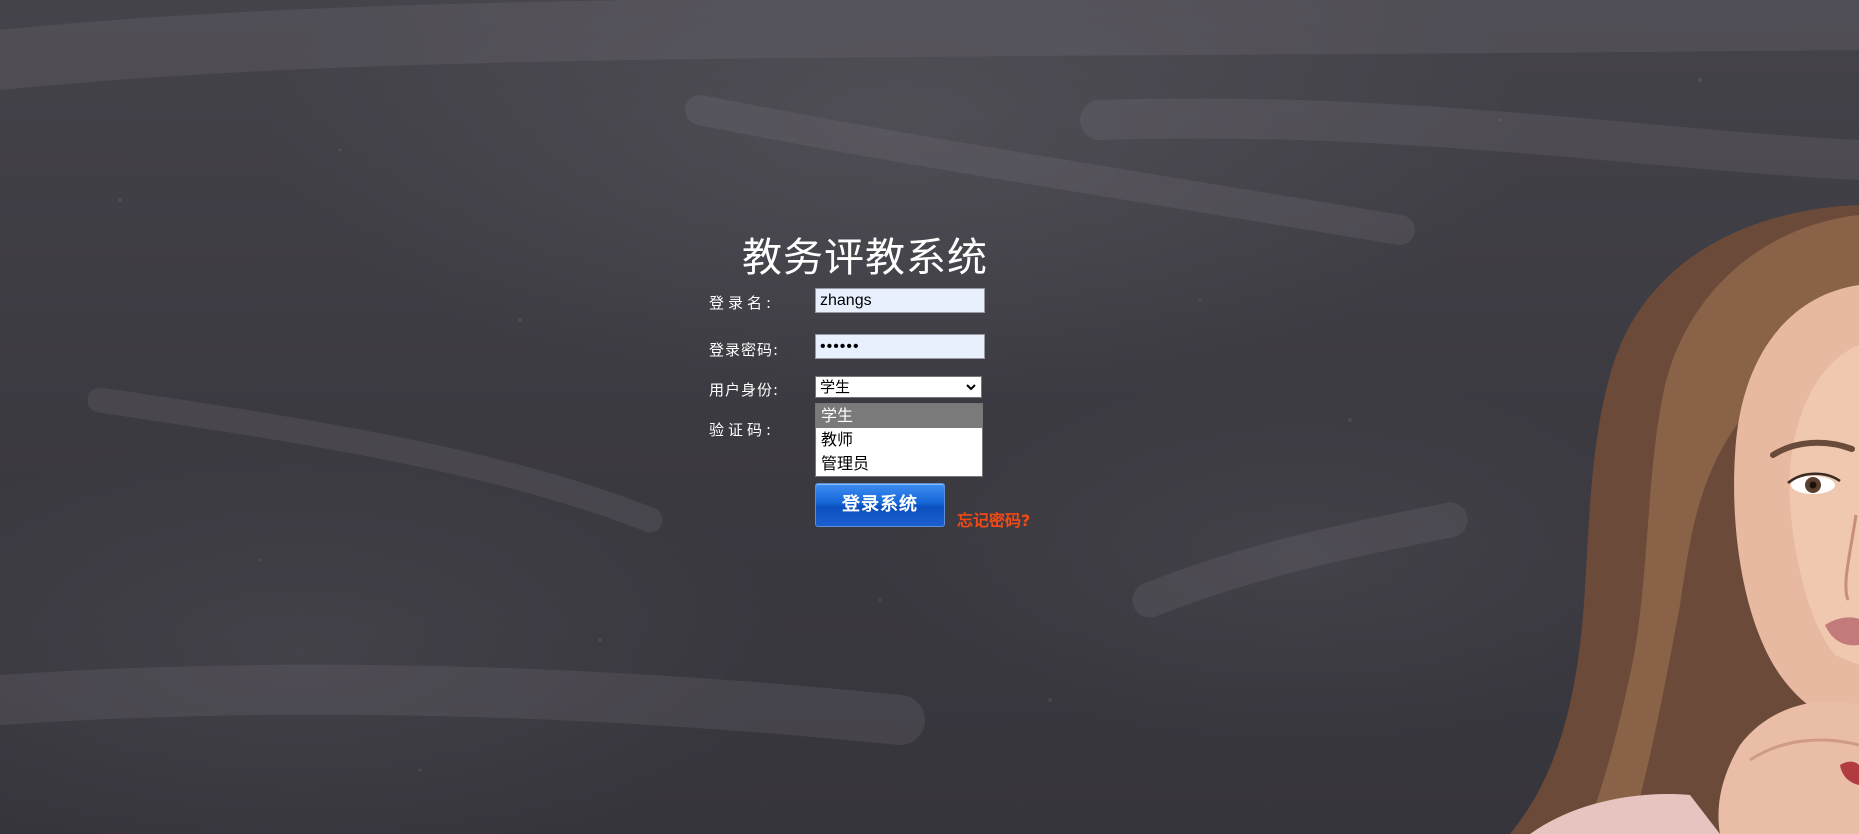 The image size is (1859, 834). What do you see at coordinates (742, 430) in the screenshot?
I see `captcha-label: 验证码:` at bounding box center [742, 430].